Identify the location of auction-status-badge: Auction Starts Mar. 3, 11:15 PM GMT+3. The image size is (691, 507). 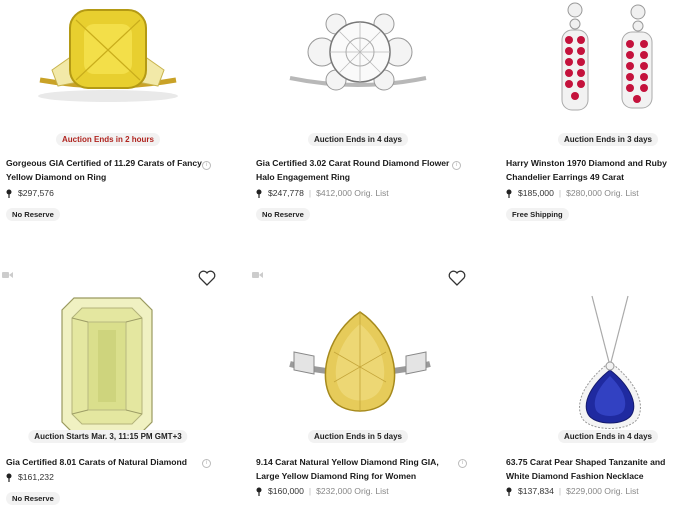
(108, 436).